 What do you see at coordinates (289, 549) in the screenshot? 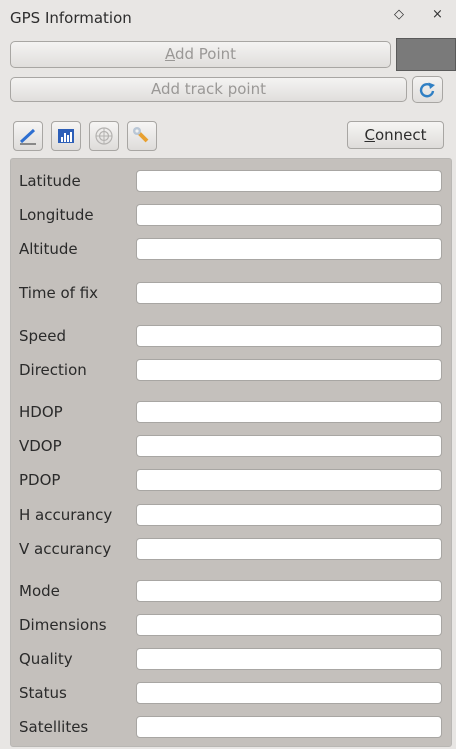
I see `v-accurancy-field` at bounding box center [289, 549].